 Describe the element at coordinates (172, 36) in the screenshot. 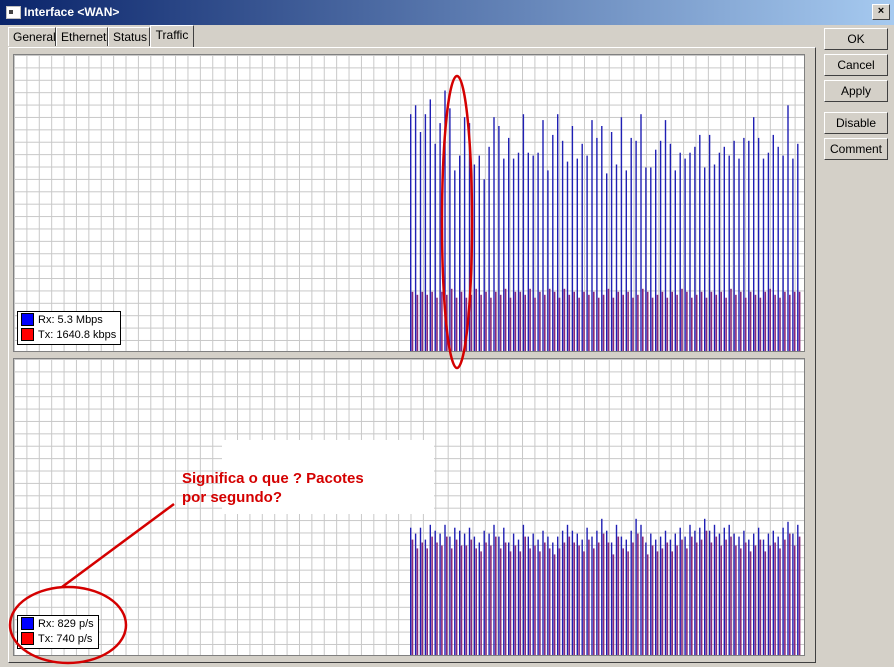

I see `tab-traffic: Traffic` at that location.